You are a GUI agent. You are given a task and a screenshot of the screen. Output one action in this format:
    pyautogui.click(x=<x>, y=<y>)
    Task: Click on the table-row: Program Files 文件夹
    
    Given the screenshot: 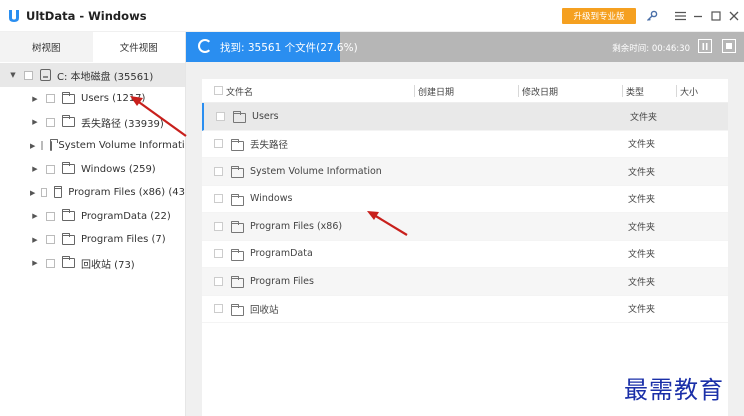 What is the action you would take?
    pyautogui.click(x=465, y=282)
    